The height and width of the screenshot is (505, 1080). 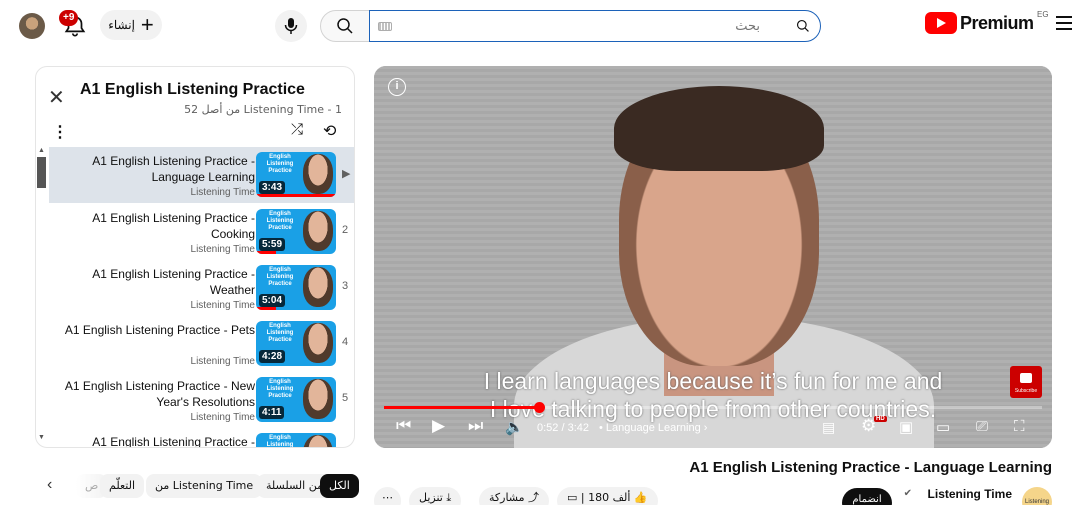 I want to click on like-dislike-group: ▭ | 180 ألف 👍, so click(x=607, y=496).